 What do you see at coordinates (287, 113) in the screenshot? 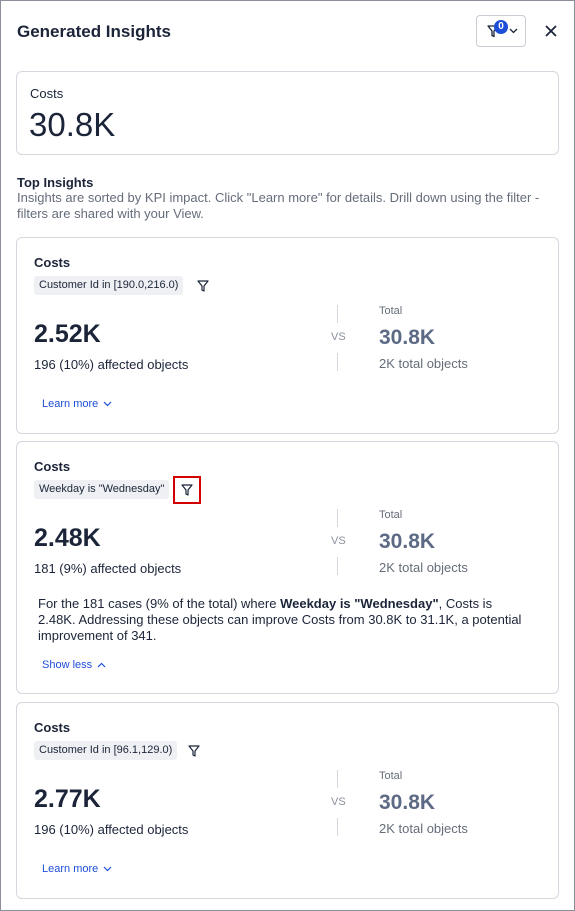
I see `kpi-summary: Costs 30.8K` at bounding box center [287, 113].